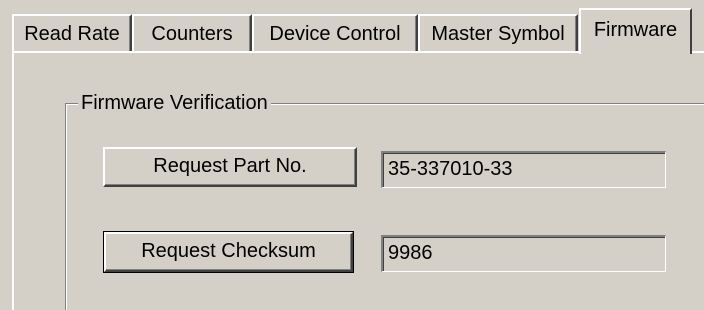 The width and height of the screenshot is (704, 310). I want to click on tab-device-control: Device Control, so click(335, 33).